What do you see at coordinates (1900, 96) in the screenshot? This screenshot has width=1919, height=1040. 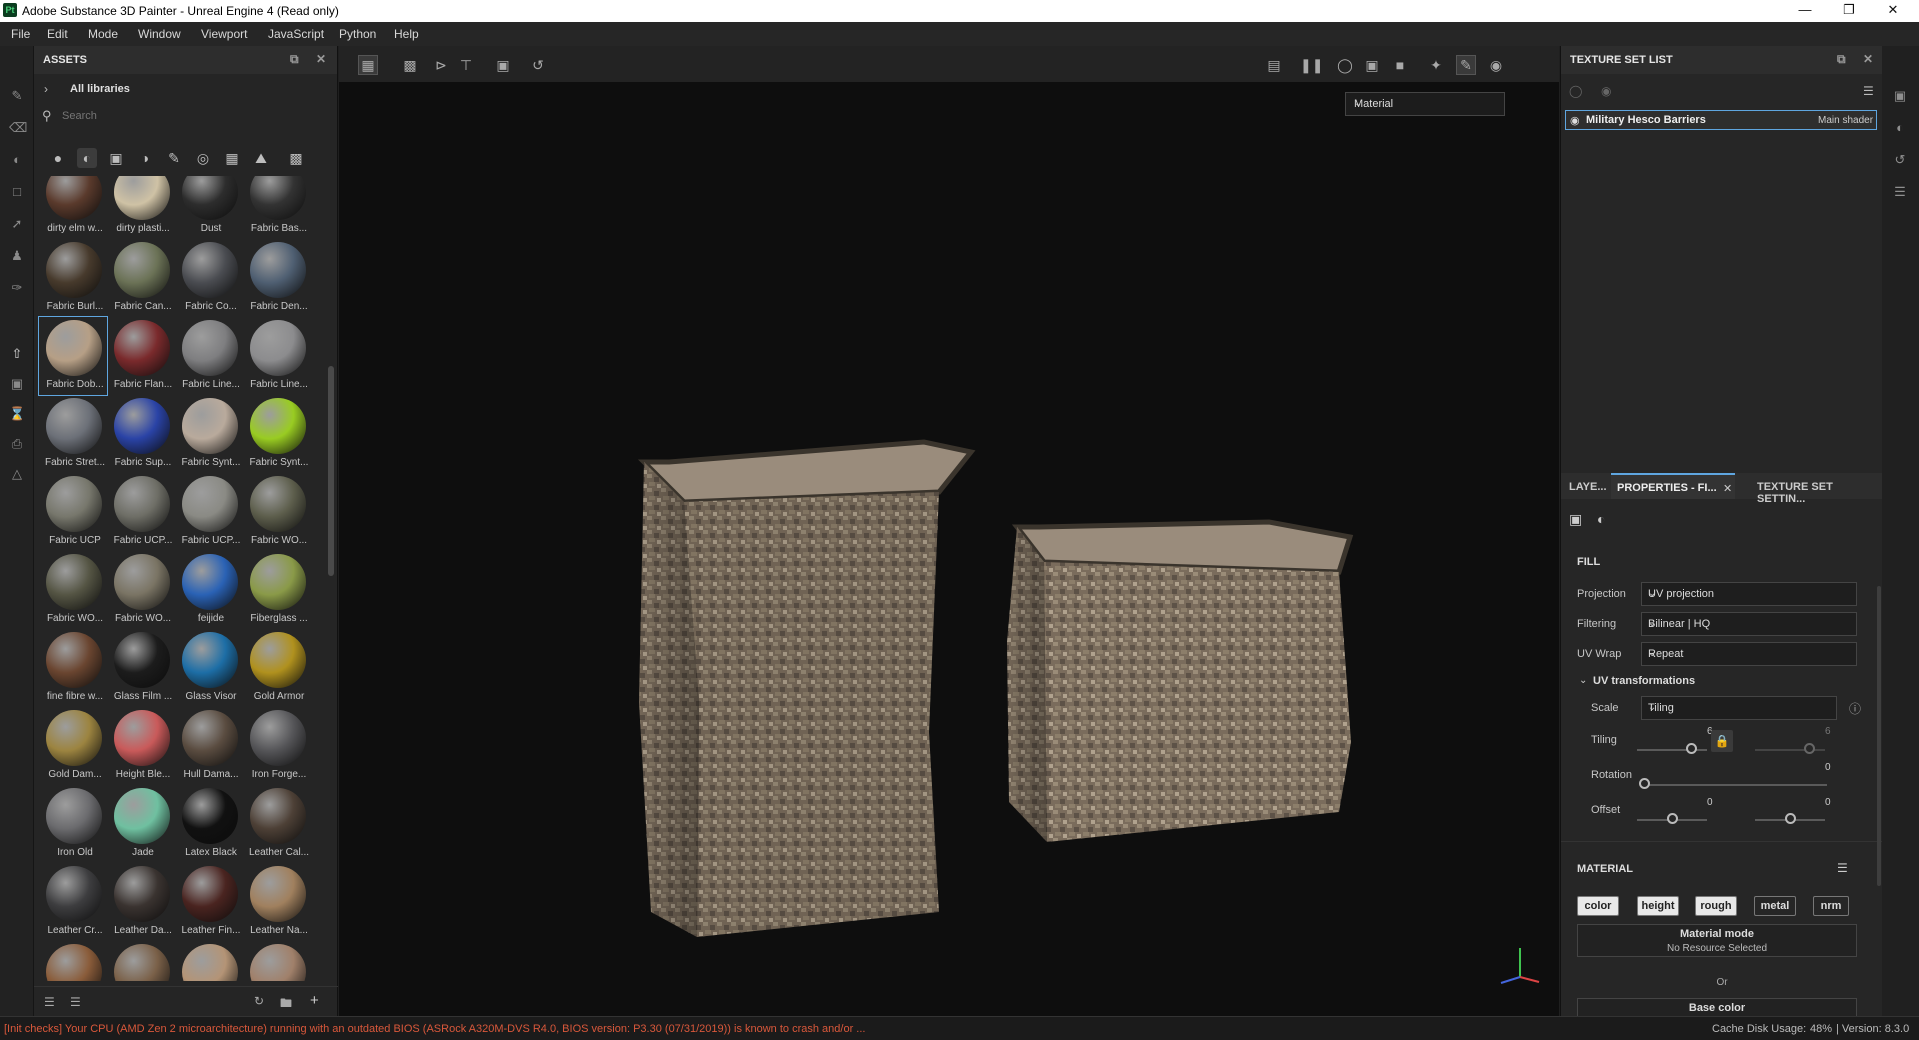 I see `texture-set-icon: ▣` at bounding box center [1900, 96].